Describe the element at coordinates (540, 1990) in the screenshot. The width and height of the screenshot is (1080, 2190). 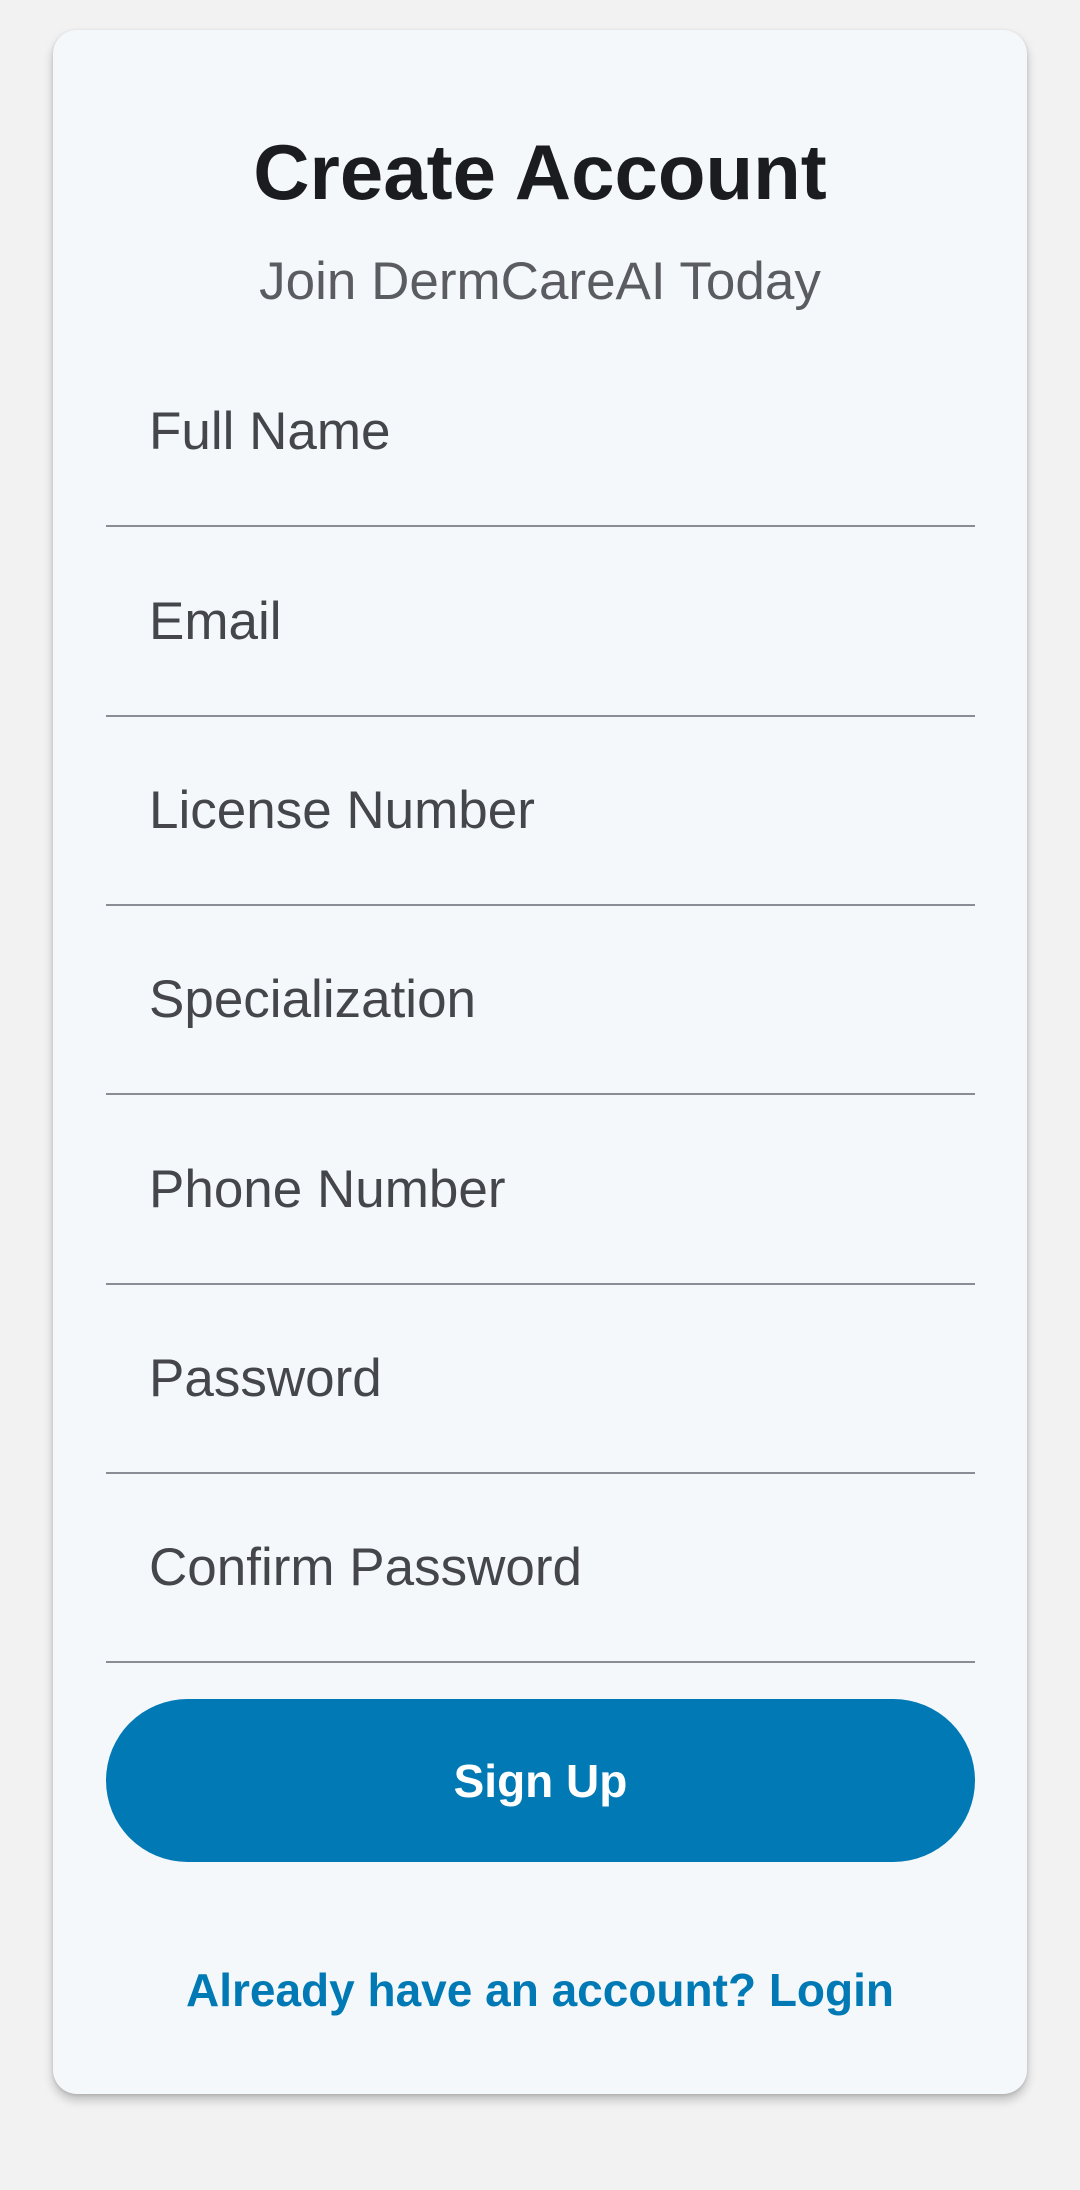
I see `login-link: Already have an account? Login` at that location.